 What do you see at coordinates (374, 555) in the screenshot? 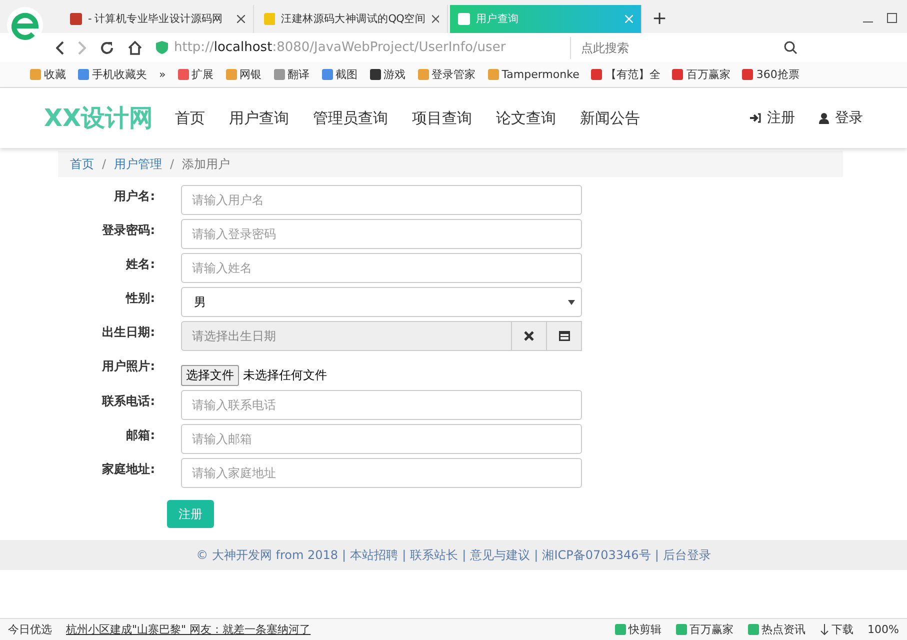
I see `footer-link: 本站招聘` at bounding box center [374, 555].